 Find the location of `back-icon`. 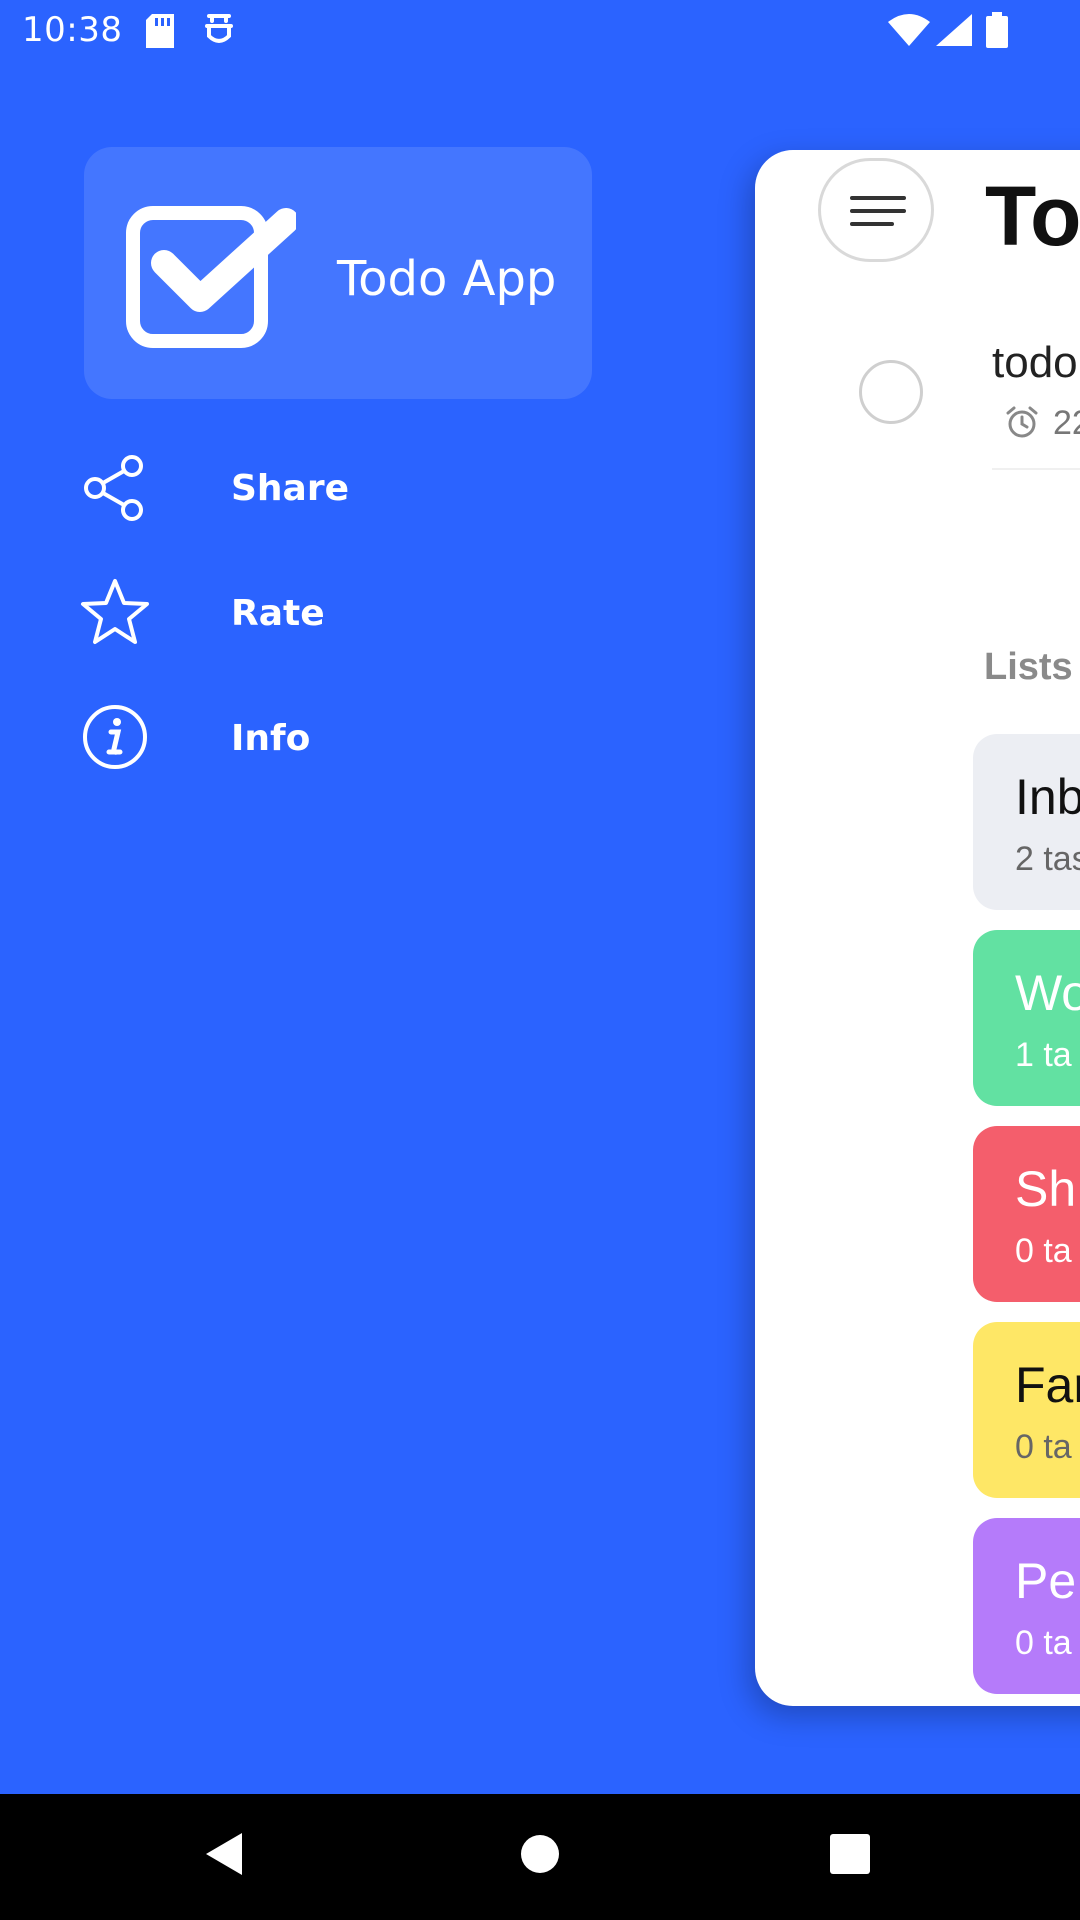

back-icon is located at coordinates (224, 1856).